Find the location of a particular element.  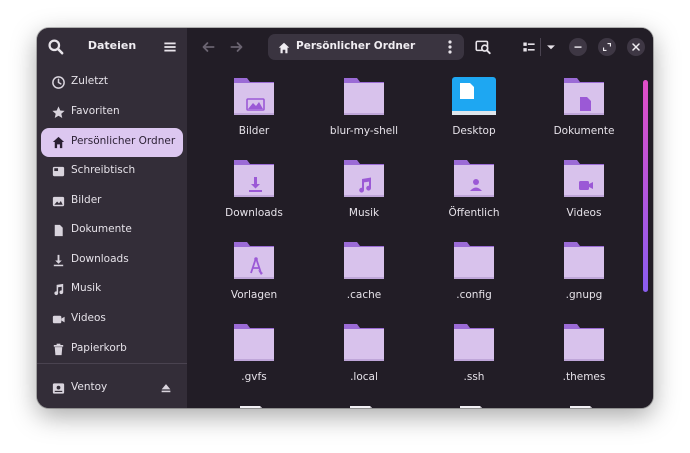

sidebar-item-documents: Dokumente is located at coordinates (112, 230).